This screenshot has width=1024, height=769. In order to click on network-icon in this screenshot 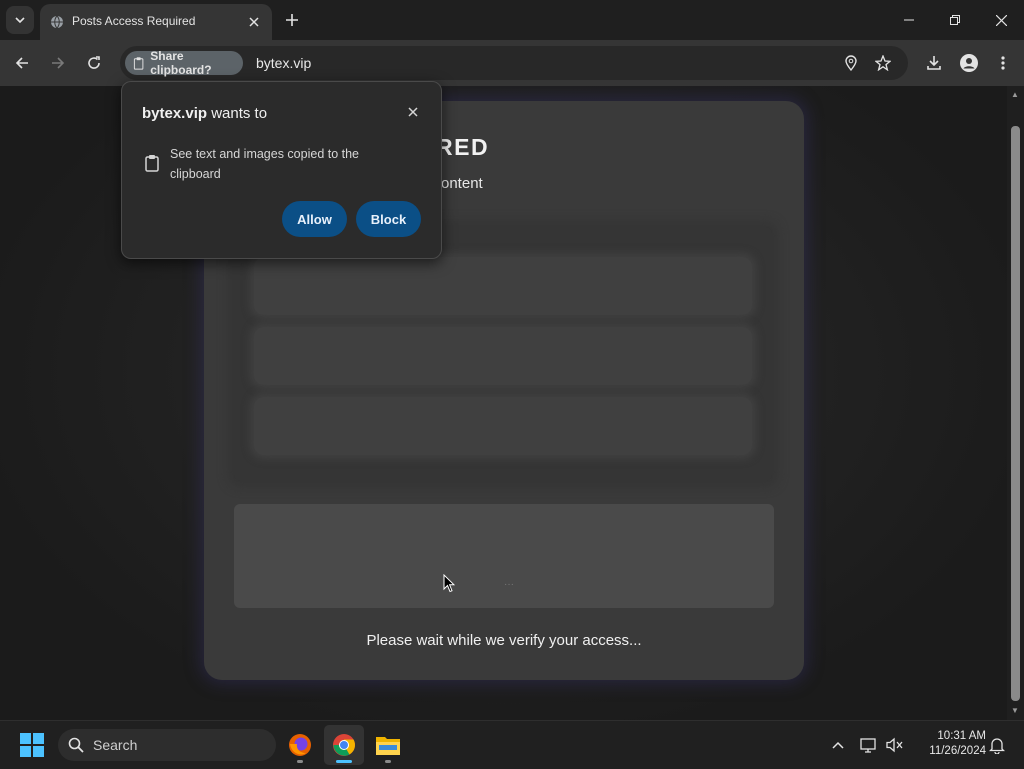, I will do `click(868, 745)`.